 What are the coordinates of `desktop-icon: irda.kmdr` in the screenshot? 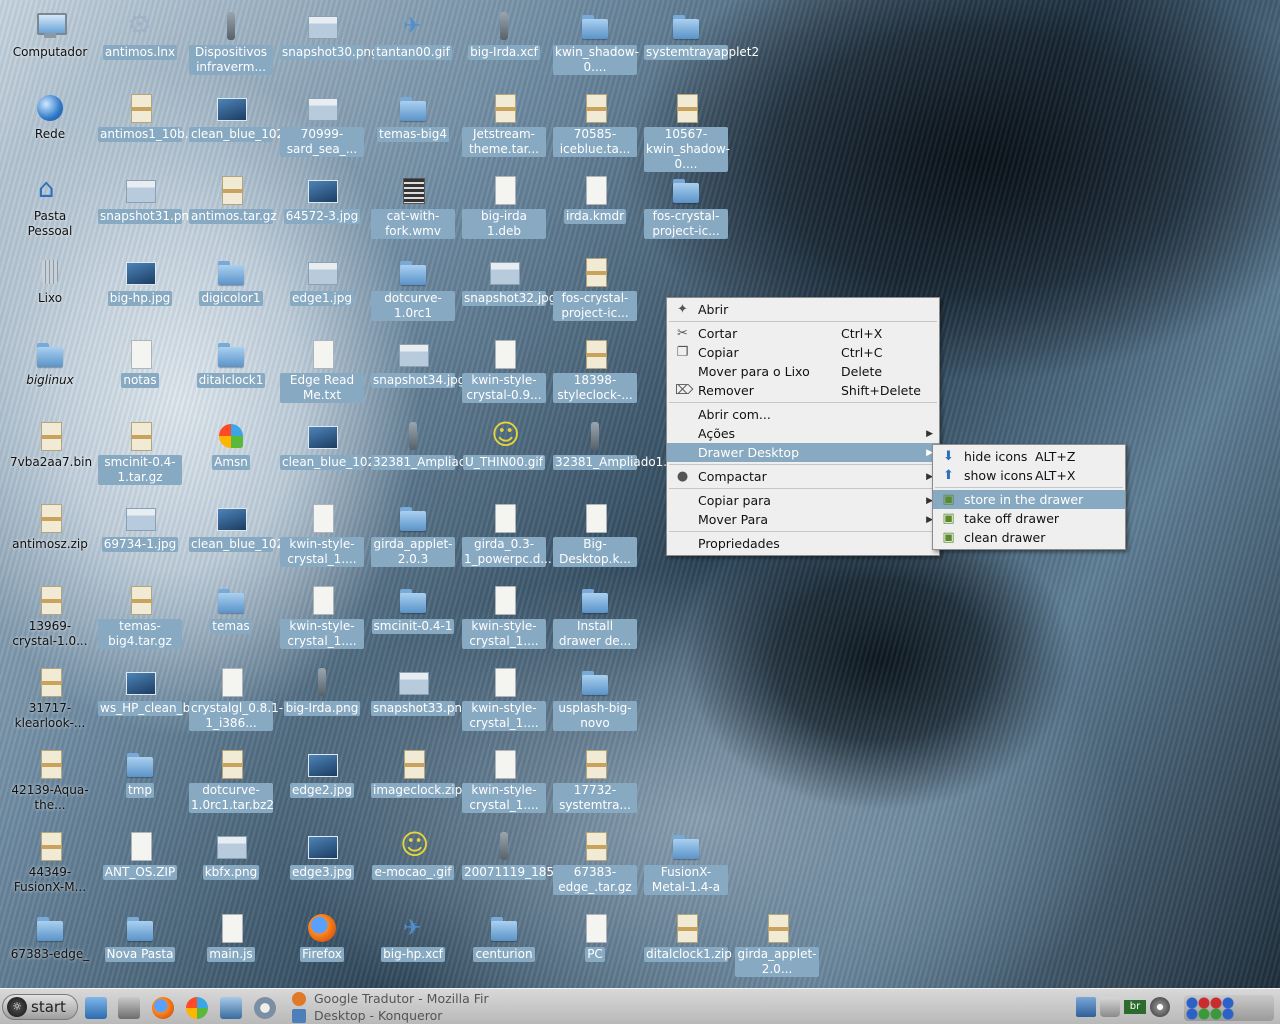 It's located at (595, 199).